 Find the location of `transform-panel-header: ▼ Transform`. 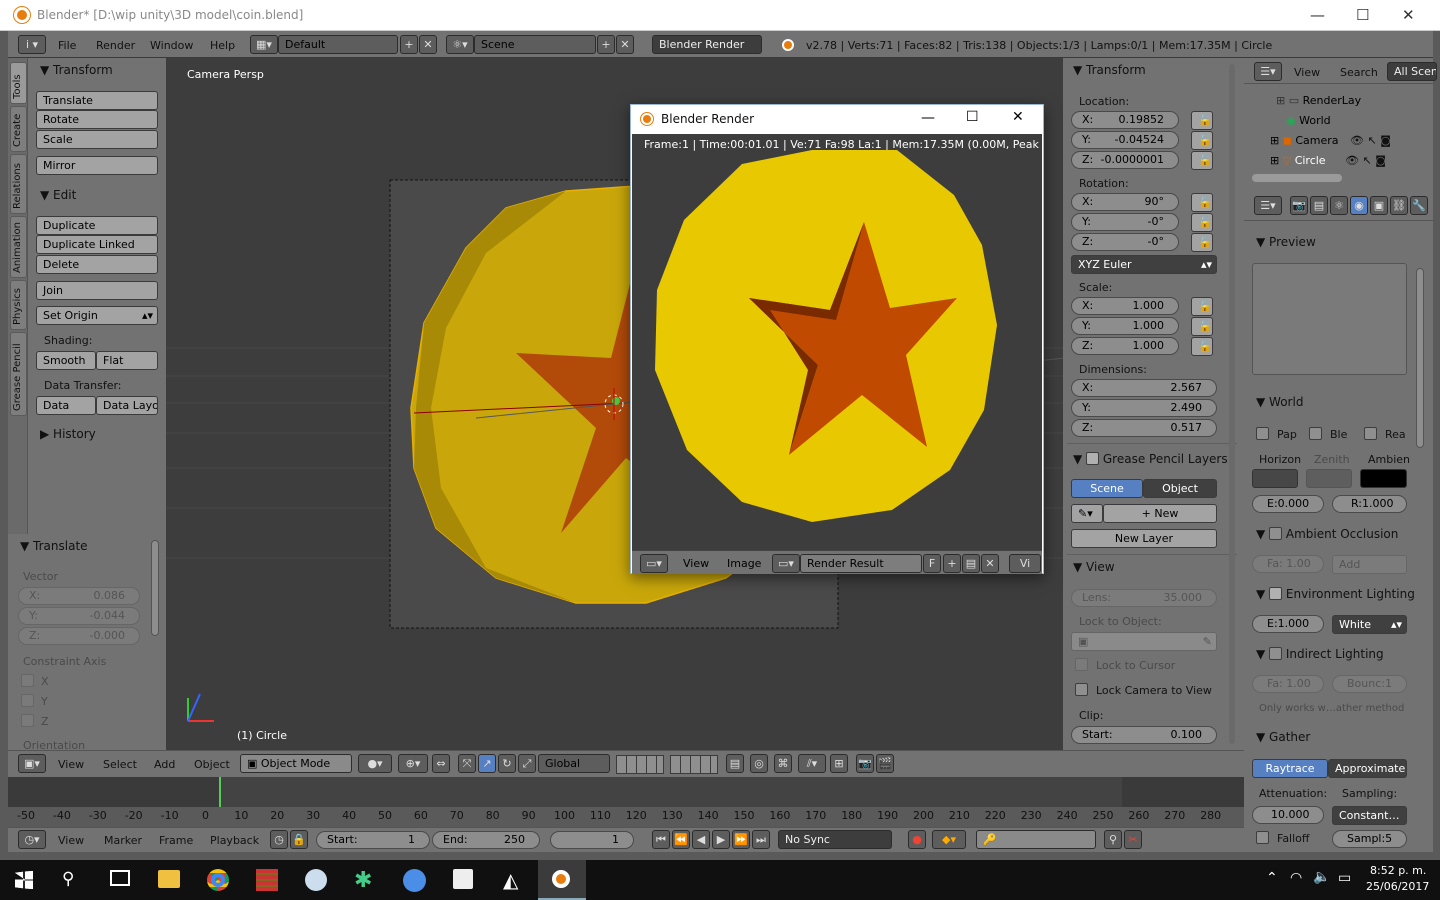

transform-panel-header: ▼ Transform is located at coordinates (76, 70).